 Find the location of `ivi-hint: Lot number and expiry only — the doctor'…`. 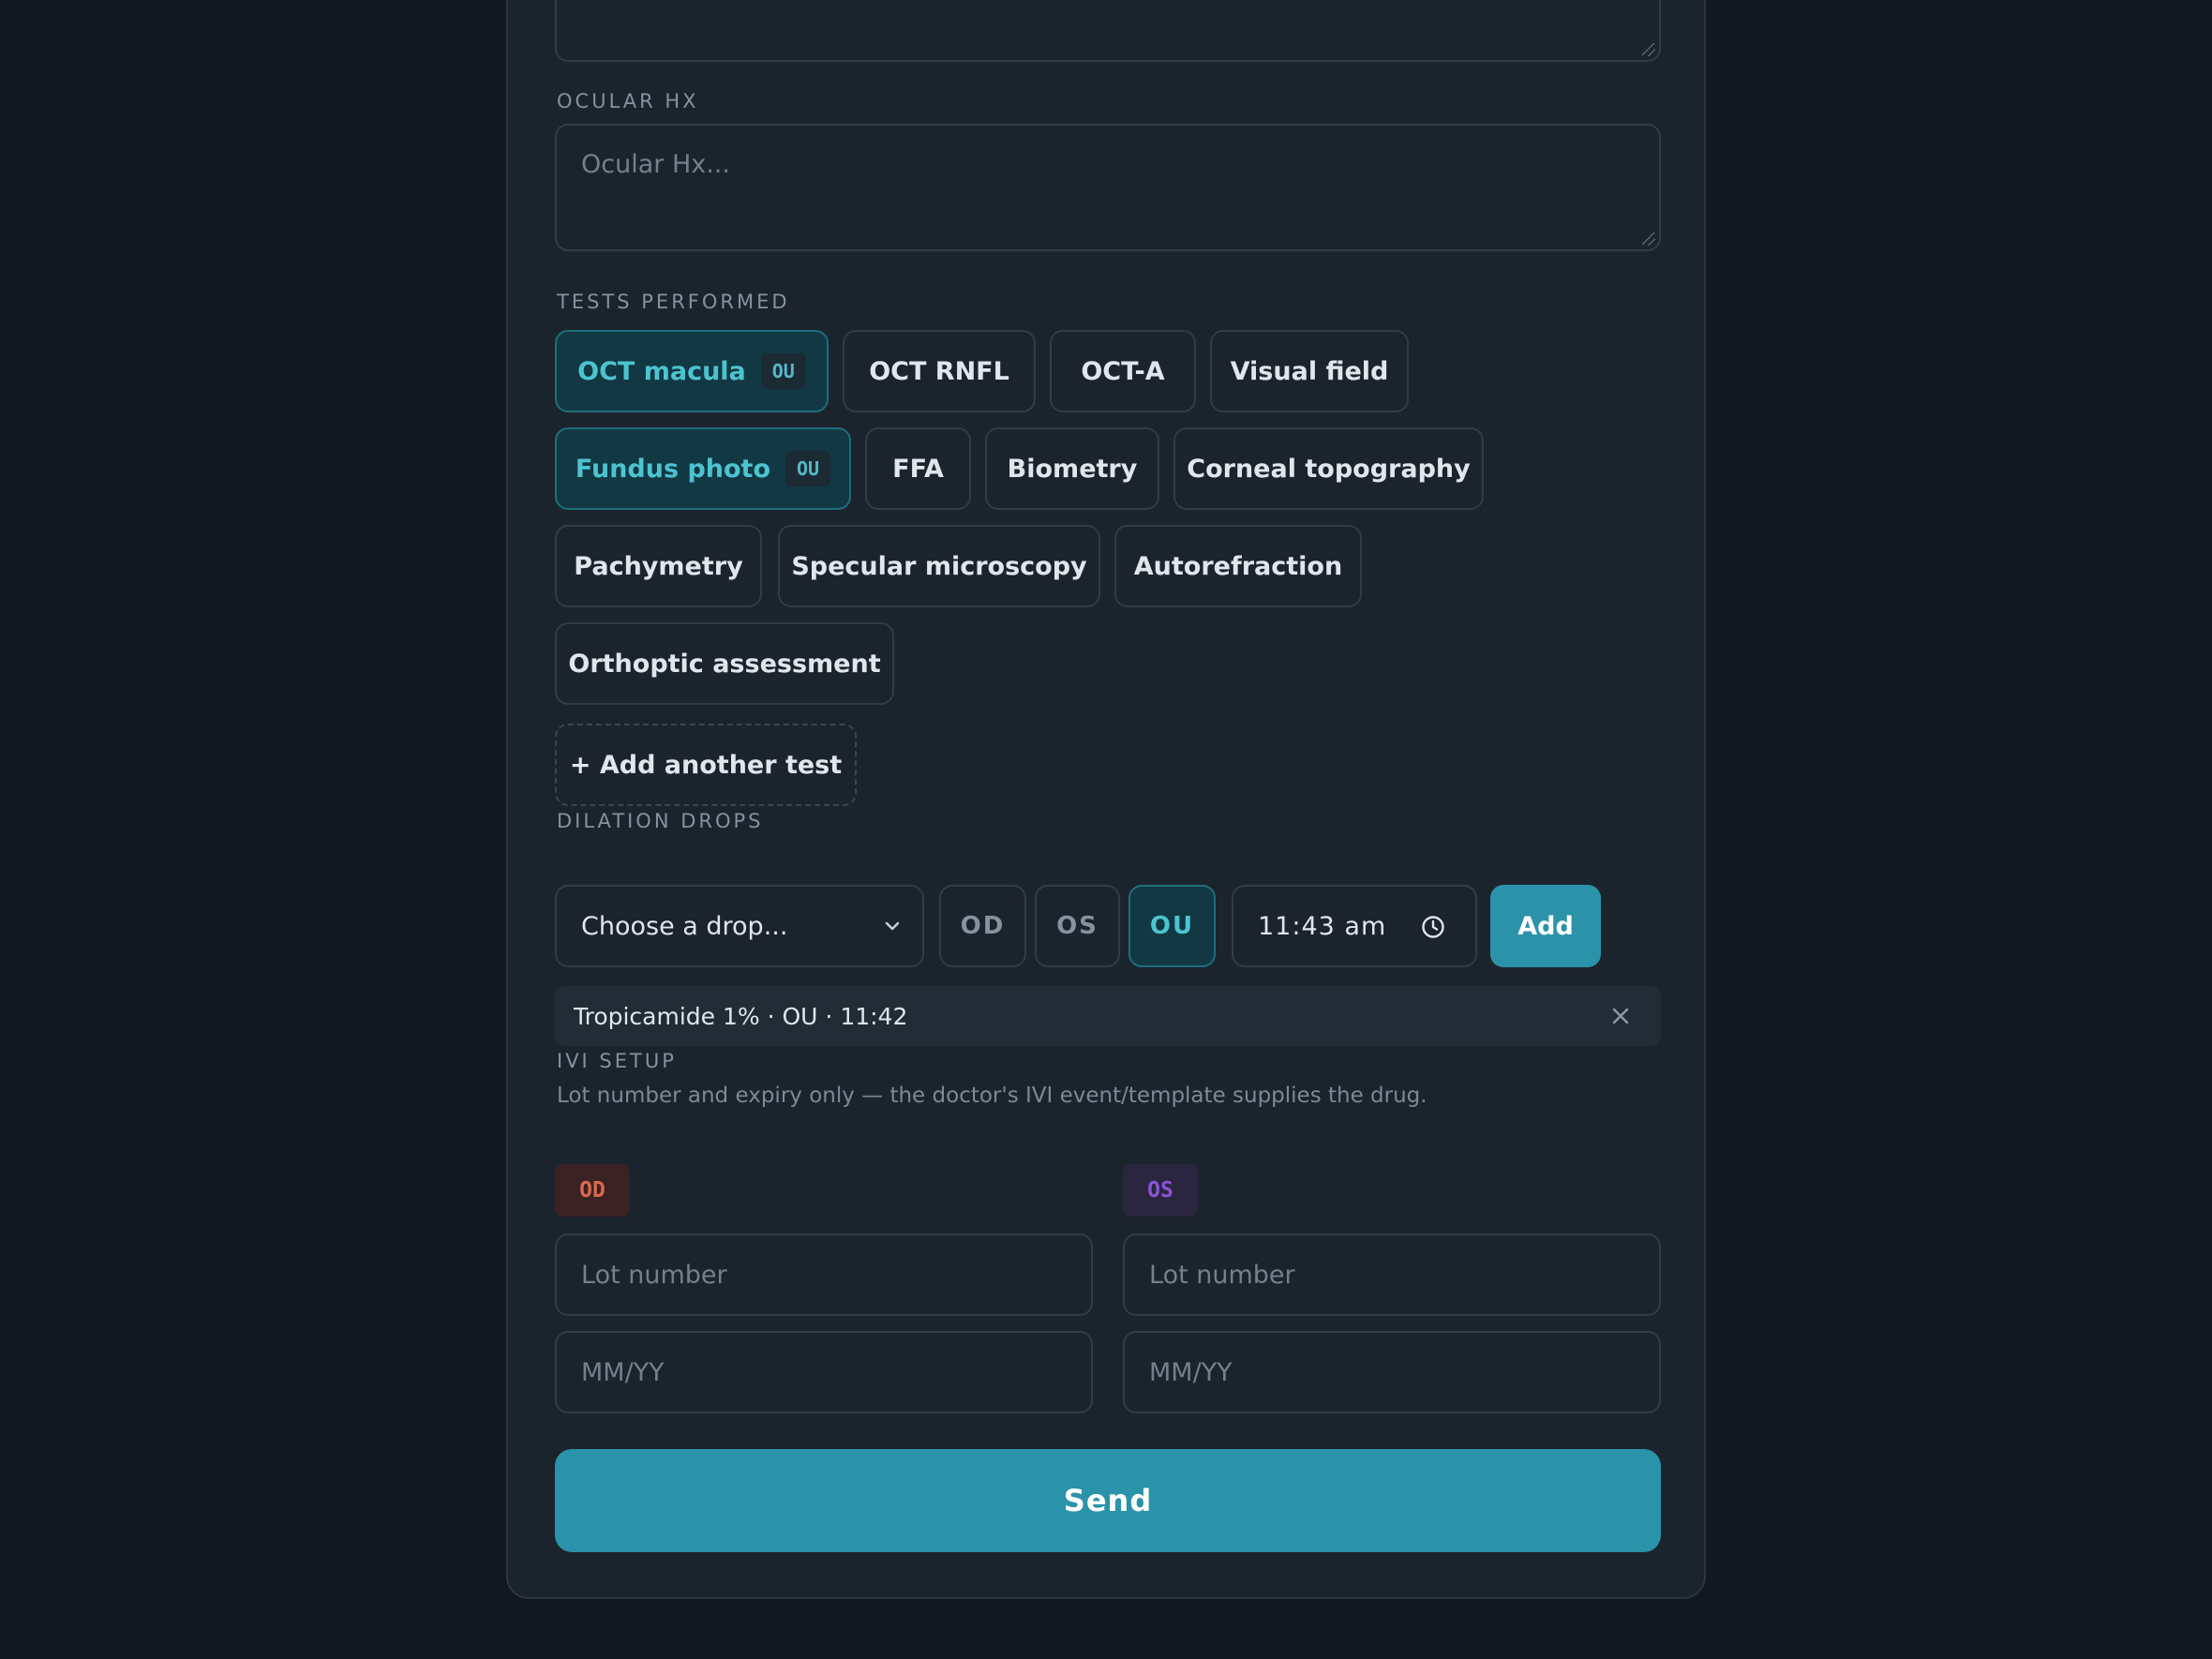

ivi-hint: Lot number and expiry only — the doctor'… is located at coordinates (992, 1096).